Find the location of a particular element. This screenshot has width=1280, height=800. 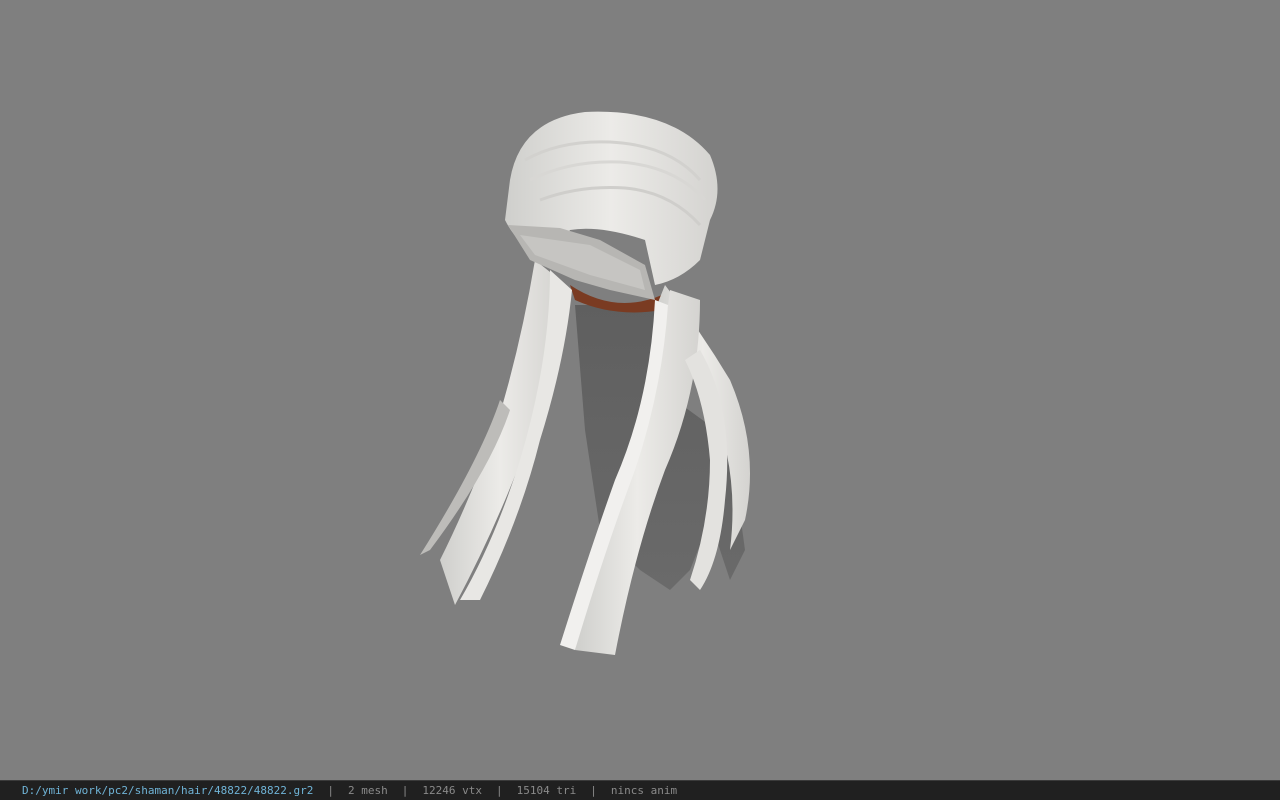

vertex-count: 12246 vtx is located at coordinates (452, 790).